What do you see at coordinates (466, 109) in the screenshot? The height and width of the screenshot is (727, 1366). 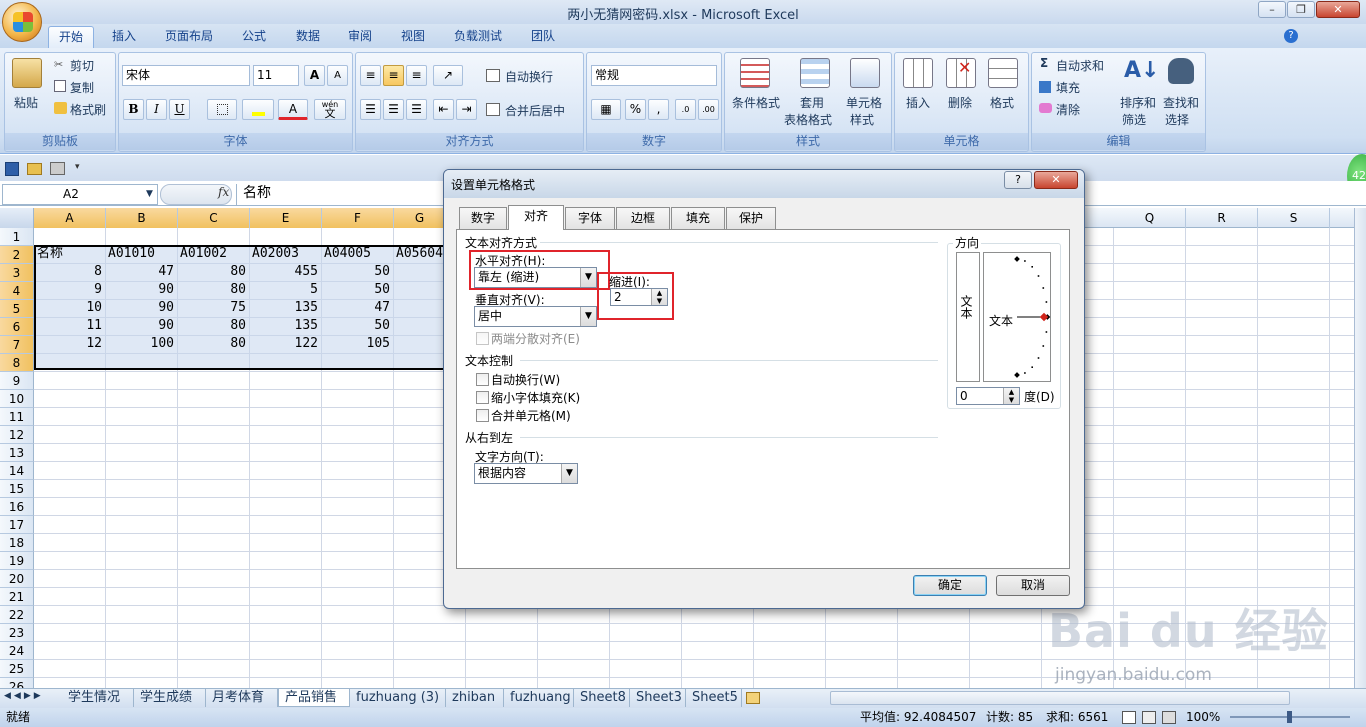 I see `increase-indent-button: ⇥` at bounding box center [466, 109].